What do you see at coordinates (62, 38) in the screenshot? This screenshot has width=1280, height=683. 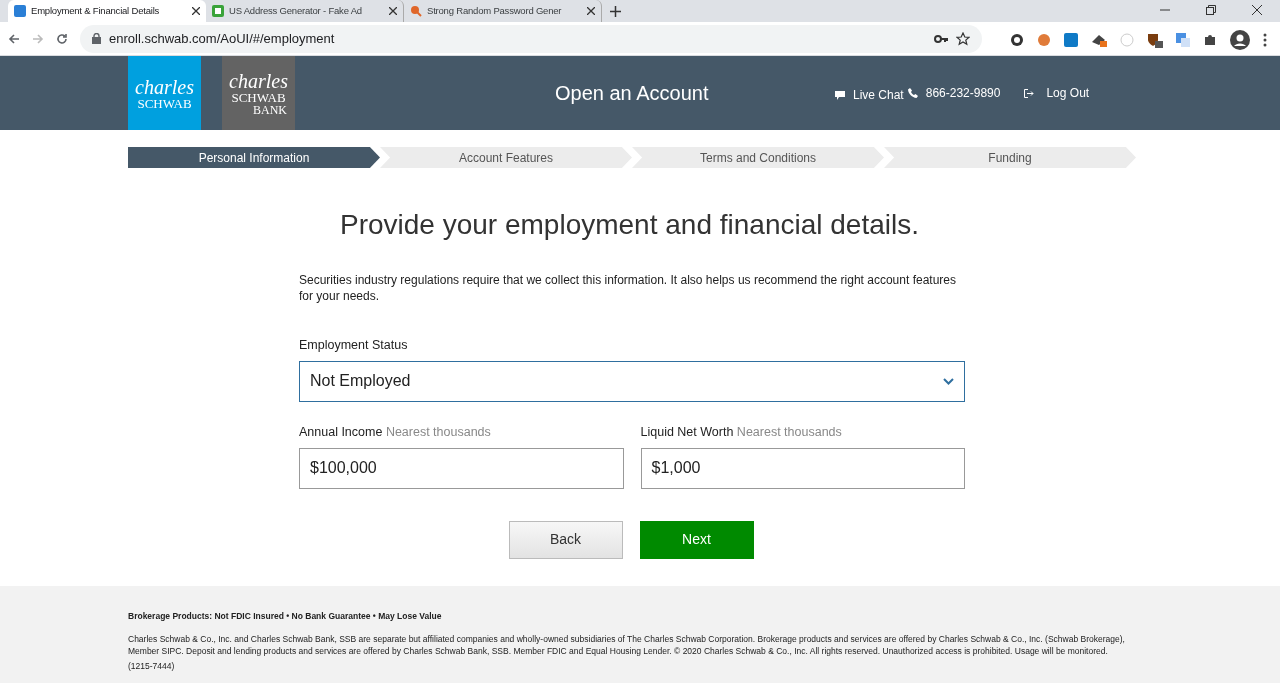 I see `reload-icon` at bounding box center [62, 38].